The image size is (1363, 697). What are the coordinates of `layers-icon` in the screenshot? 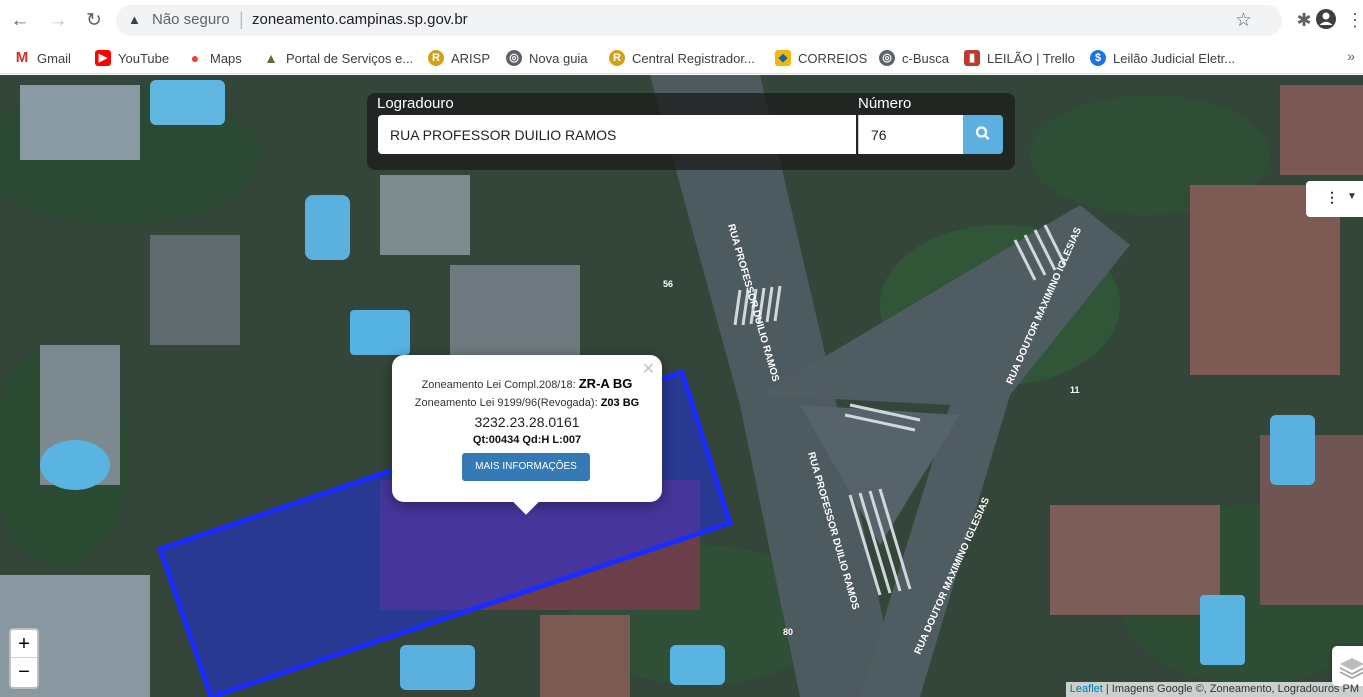 It's located at (1351, 668).